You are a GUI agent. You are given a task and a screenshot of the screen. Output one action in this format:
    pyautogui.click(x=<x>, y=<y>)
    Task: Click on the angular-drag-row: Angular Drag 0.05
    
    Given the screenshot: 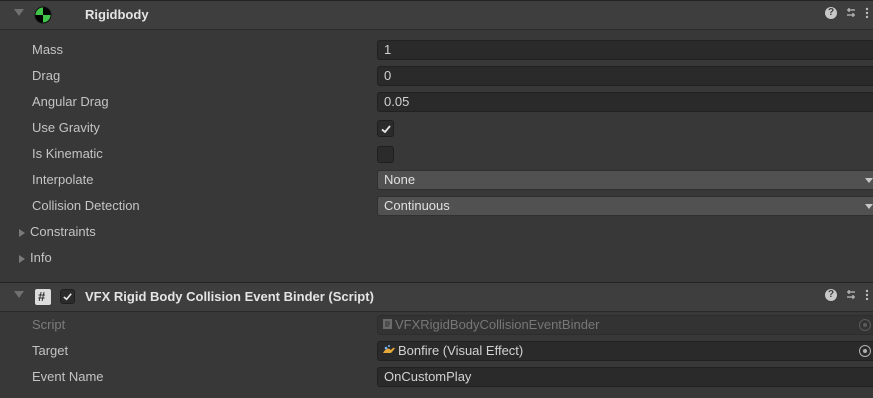 What is the action you would take?
    pyautogui.click(x=436, y=103)
    